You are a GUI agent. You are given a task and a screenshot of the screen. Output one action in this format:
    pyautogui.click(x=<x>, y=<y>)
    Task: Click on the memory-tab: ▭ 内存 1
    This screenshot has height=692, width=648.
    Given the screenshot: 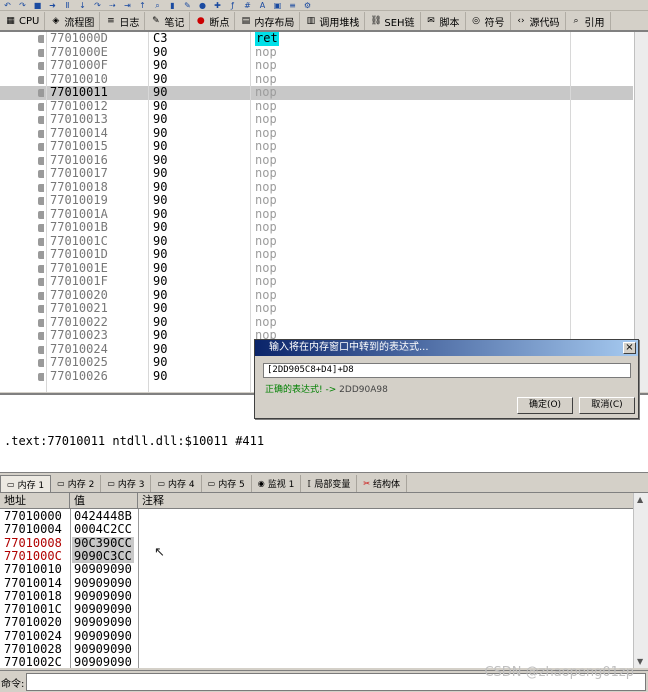 What is the action you would take?
    pyautogui.click(x=26, y=483)
    